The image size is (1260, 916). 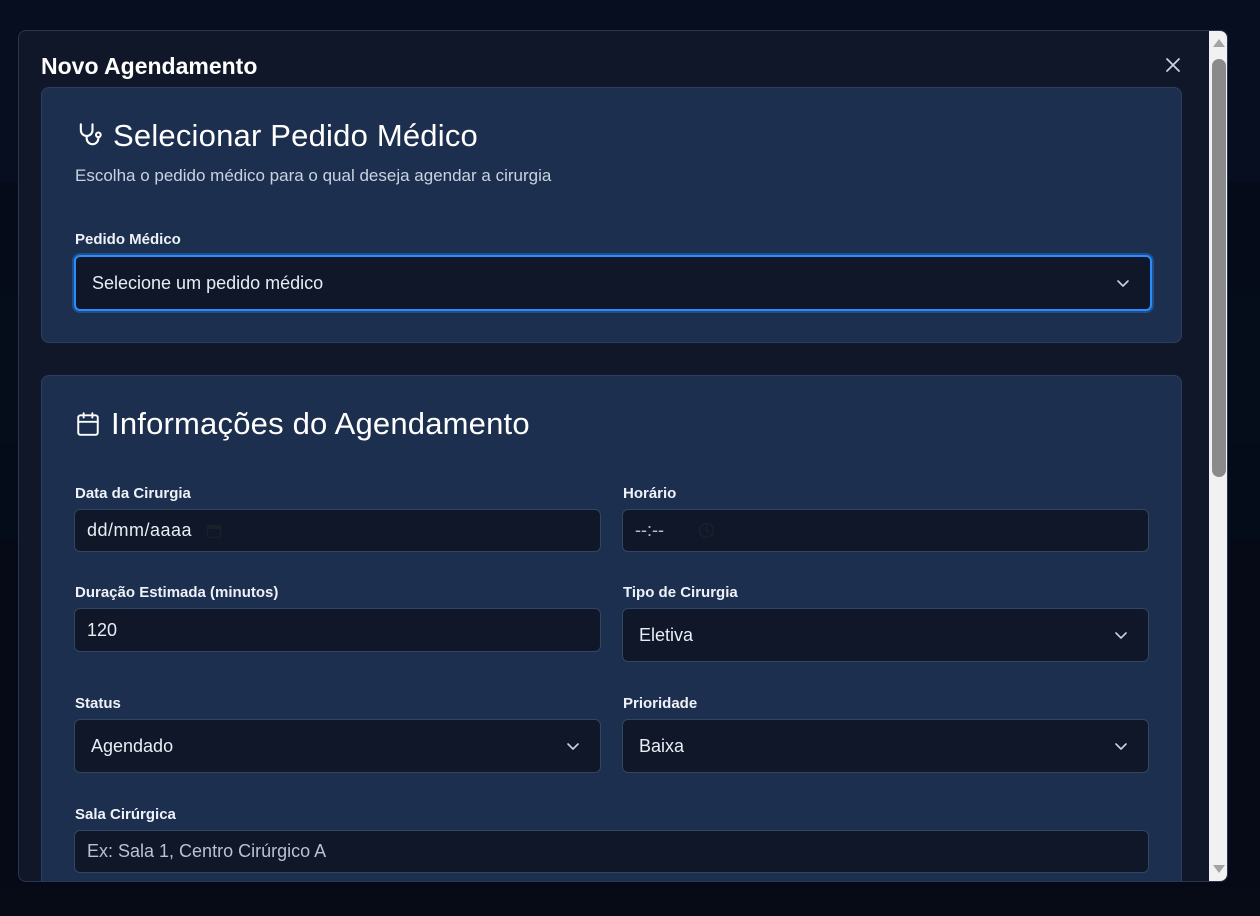 I want to click on status-value: Agendado, so click(x=132, y=745).